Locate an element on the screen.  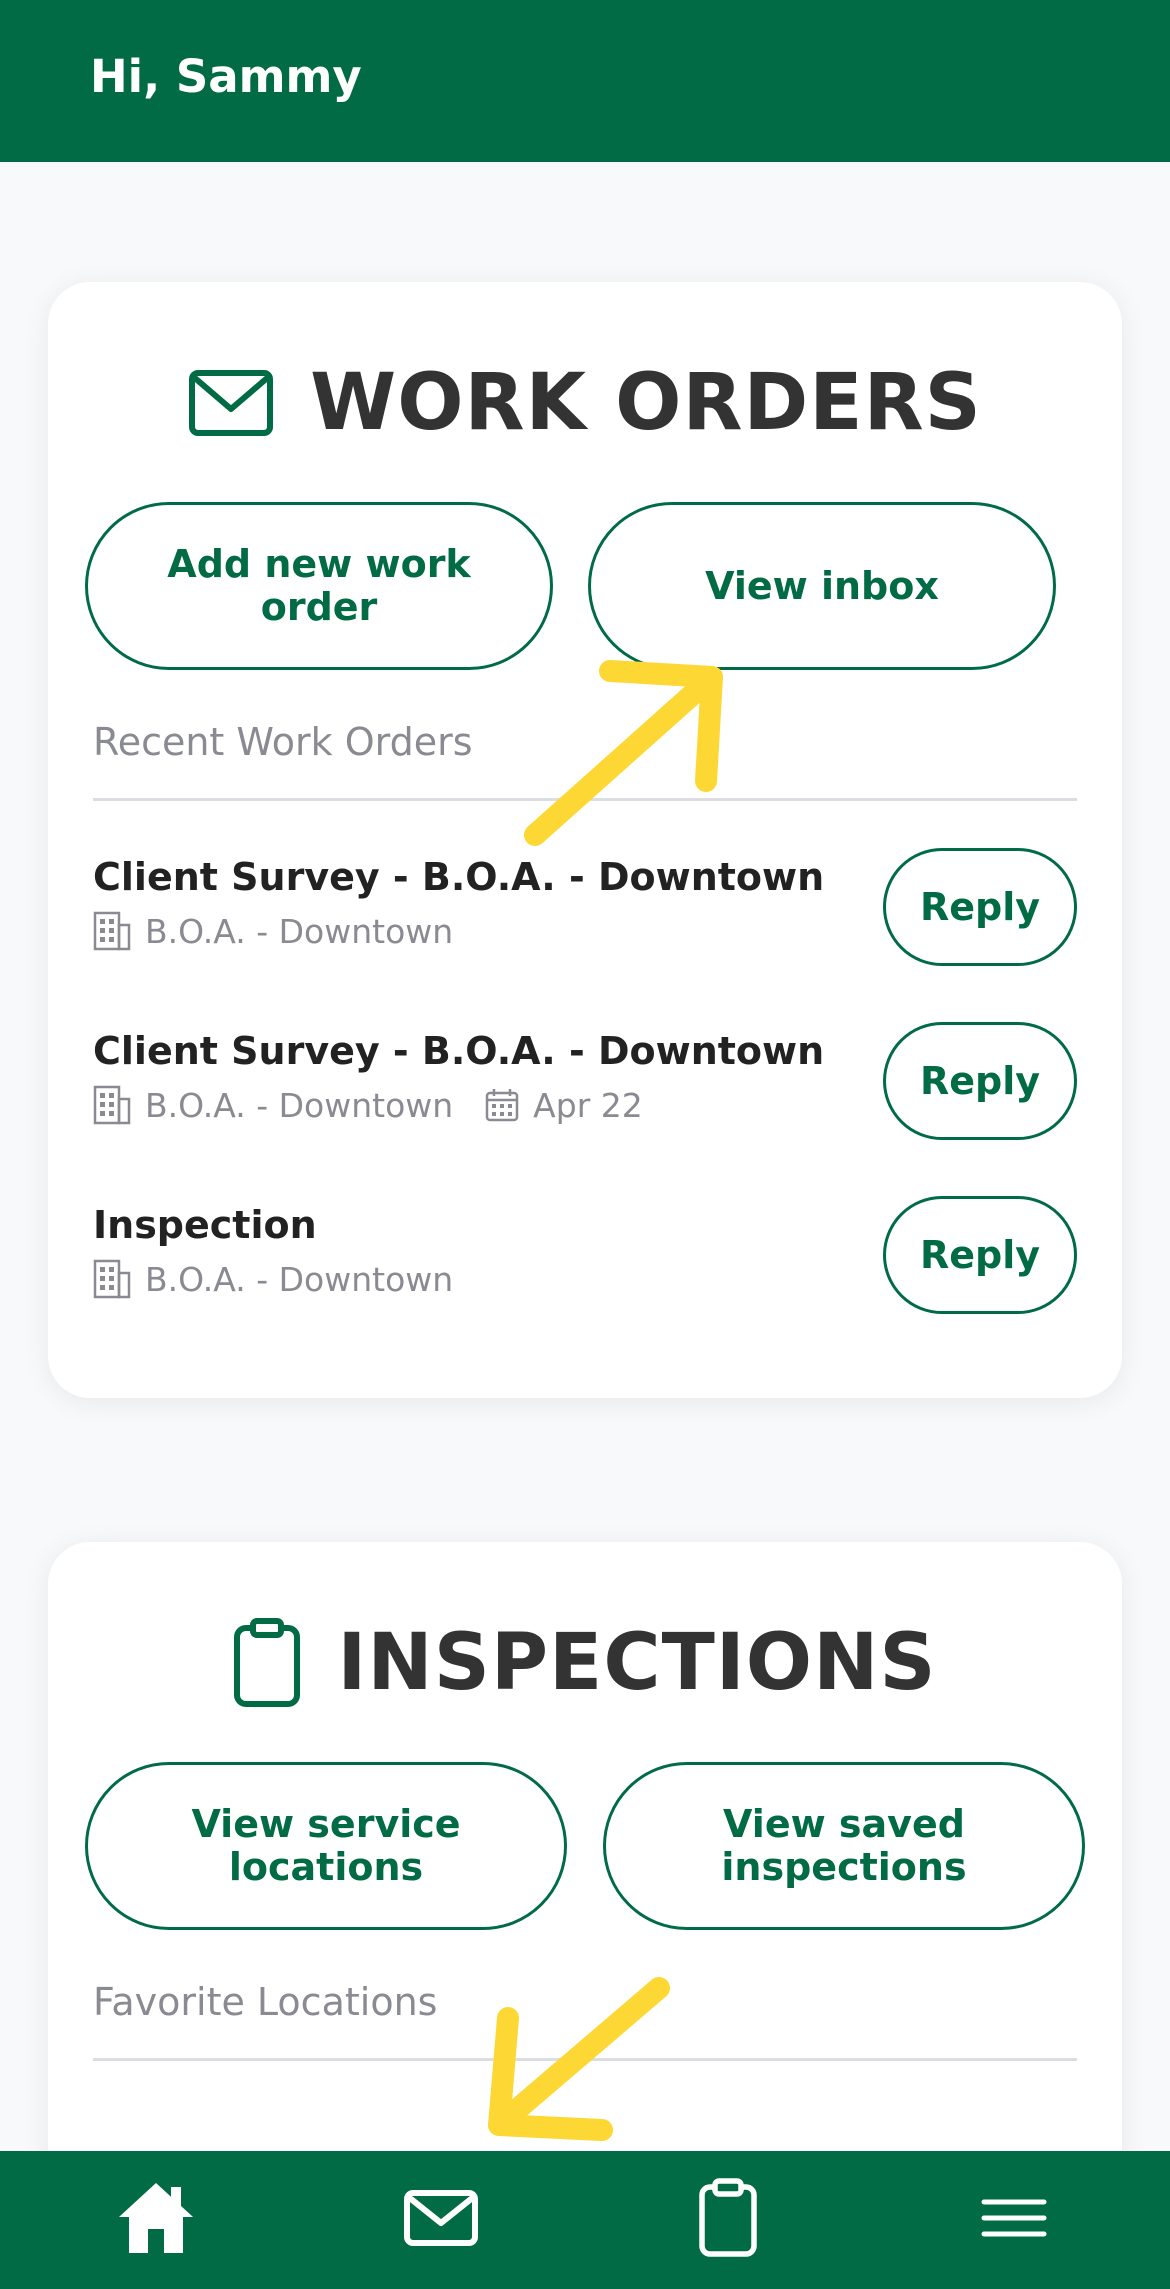
work-orders-title: WORK ORDERS is located at coordinates (646, 403).